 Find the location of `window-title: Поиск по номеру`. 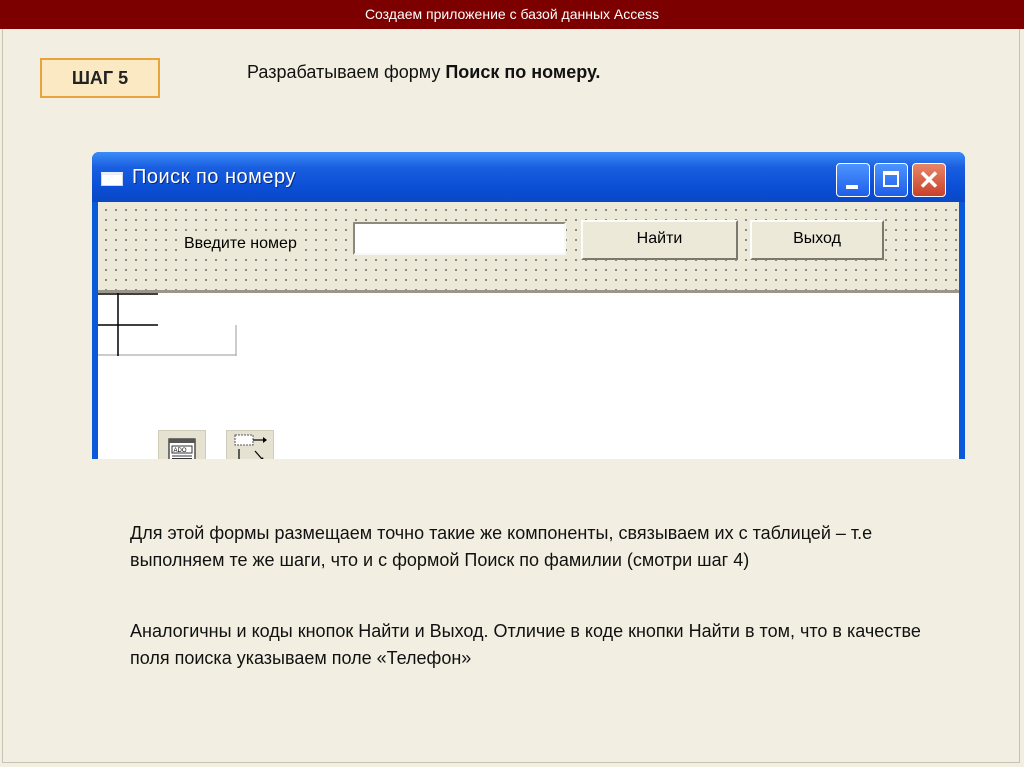

window-title: Поиск по номеру is located at coordinates (214, 177).